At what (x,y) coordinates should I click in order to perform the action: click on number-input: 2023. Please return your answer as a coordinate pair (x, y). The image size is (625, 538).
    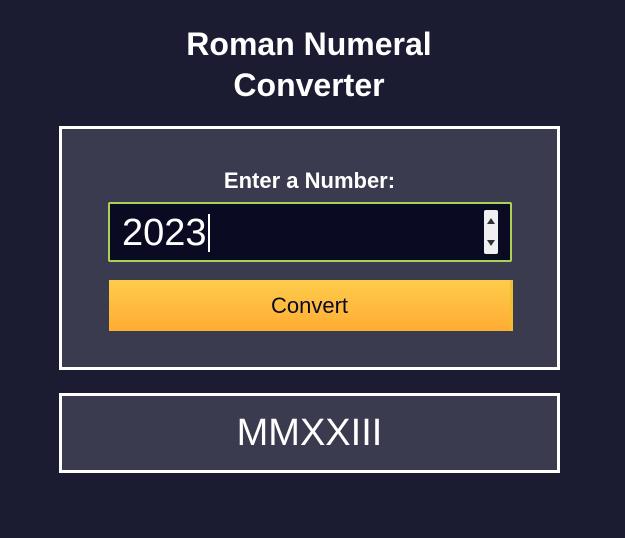
    Looking at the image, I should click on (310, 232).